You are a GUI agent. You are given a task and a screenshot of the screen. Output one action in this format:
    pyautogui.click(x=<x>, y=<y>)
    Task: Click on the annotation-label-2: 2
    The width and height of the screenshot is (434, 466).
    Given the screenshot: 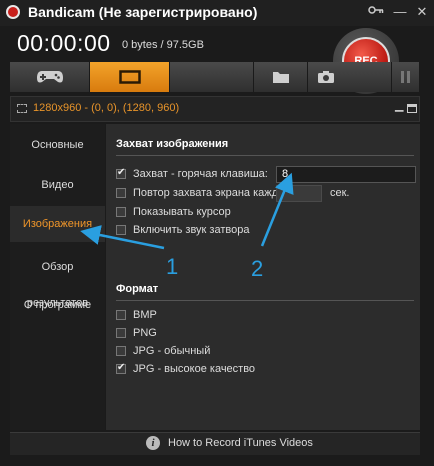 What is the action you would take?
    pyautogui.click(x=257, y=268)
    